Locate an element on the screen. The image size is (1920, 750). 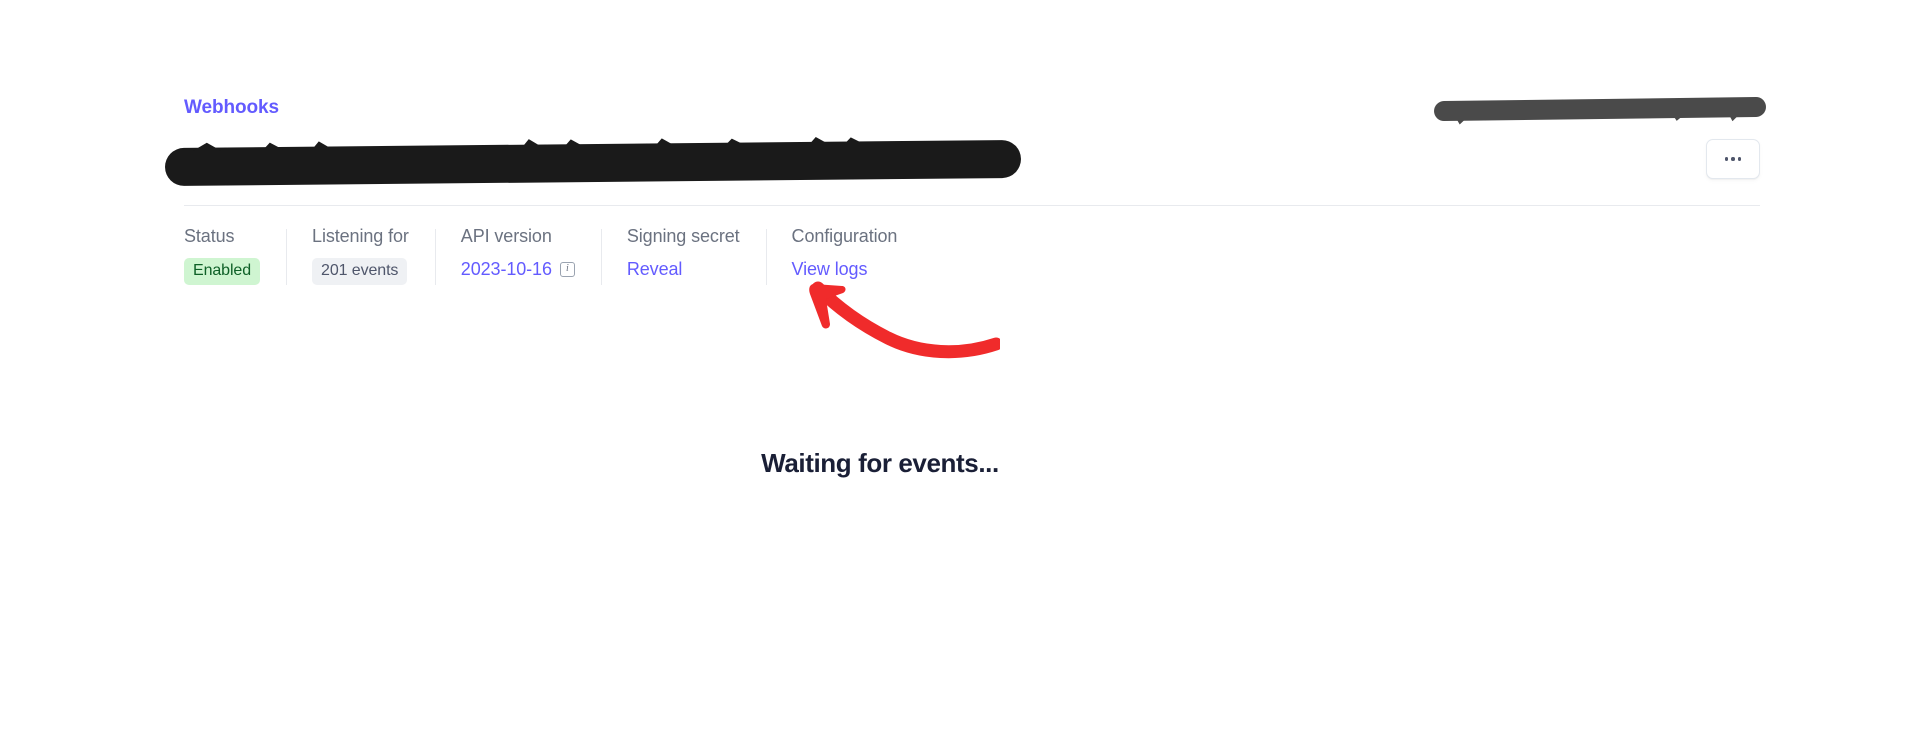
redacted-header-label is located at coordinates (1600, 109).